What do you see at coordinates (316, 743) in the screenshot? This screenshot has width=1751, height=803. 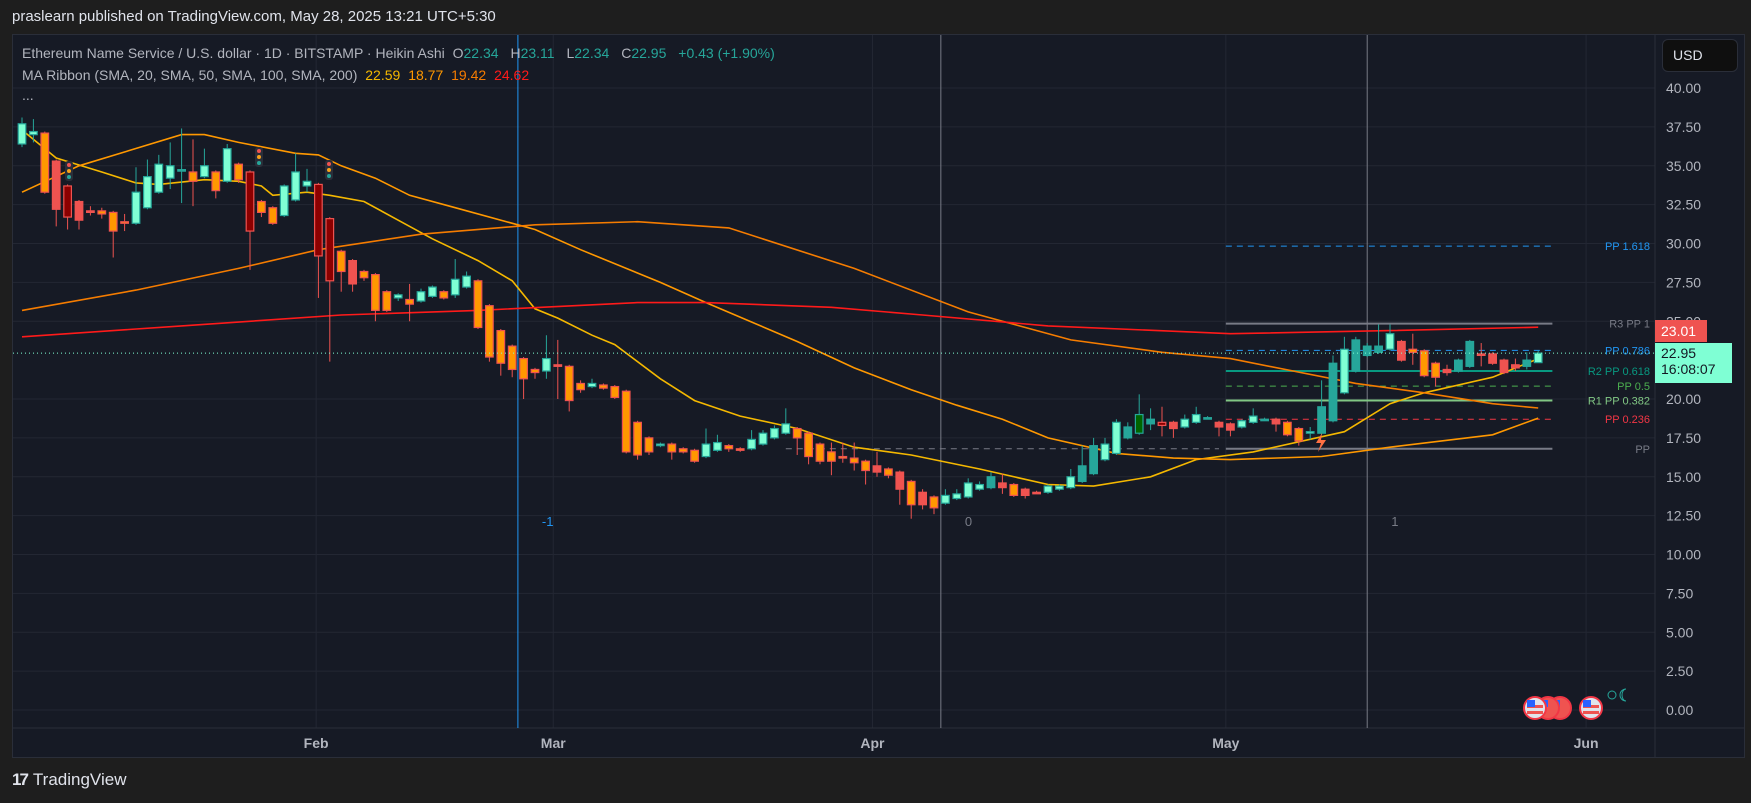 I see `time-tick-label: Feb` at bounding box center [316, 743].